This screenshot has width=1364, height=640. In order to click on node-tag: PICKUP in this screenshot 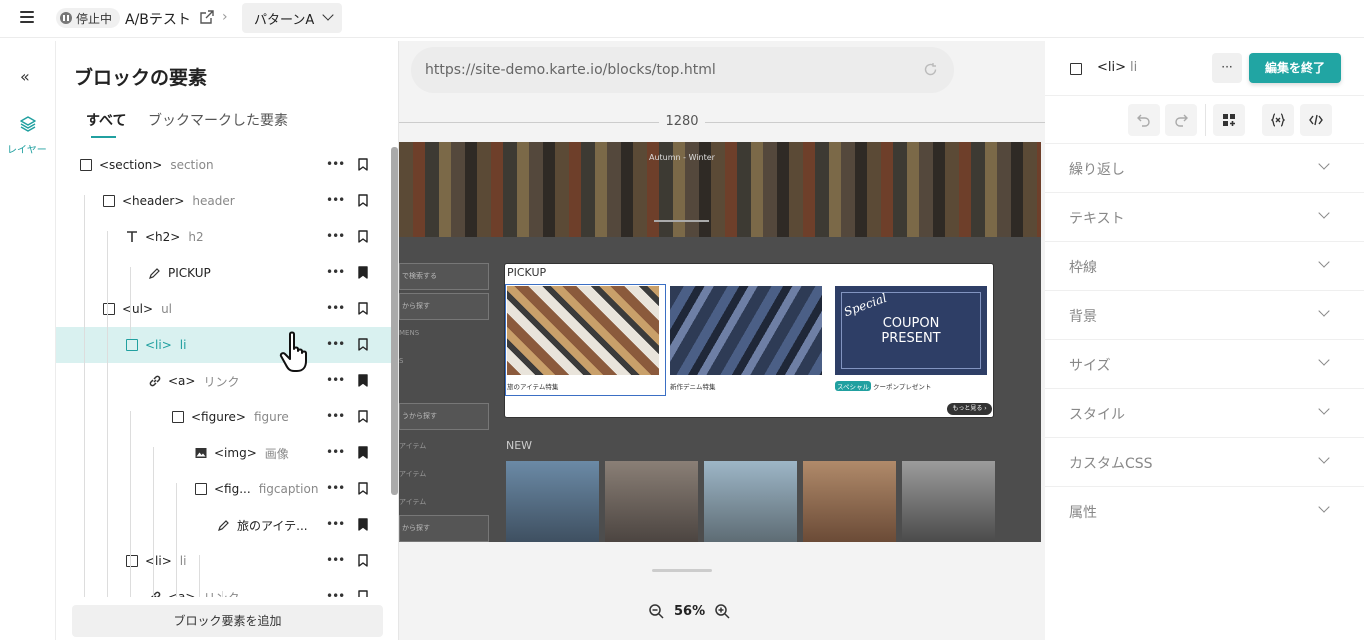, I will do `click(189, 273)`.